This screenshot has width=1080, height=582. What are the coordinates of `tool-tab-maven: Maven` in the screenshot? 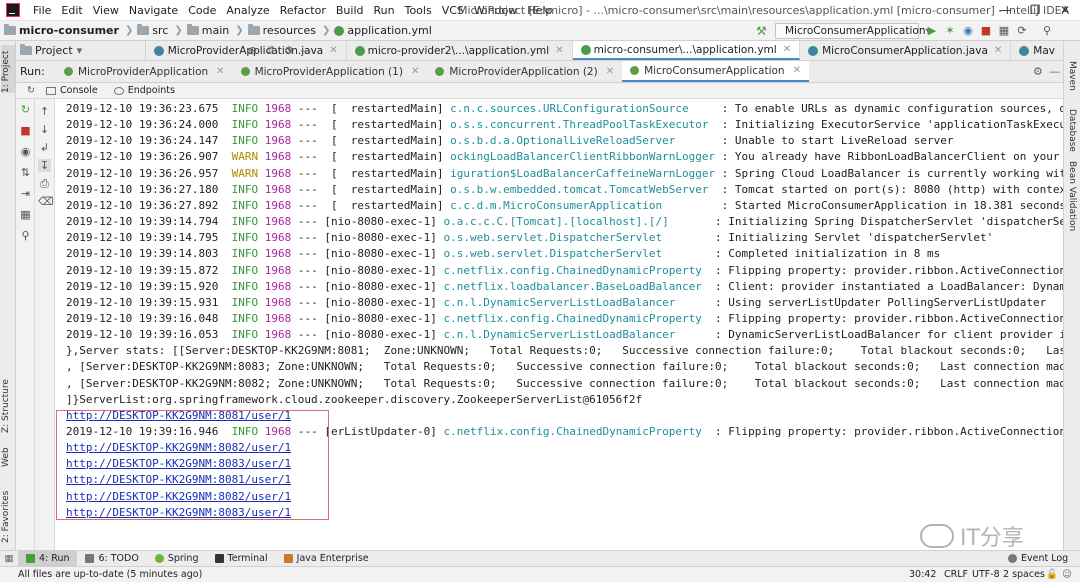 It's located at (1072, 76).